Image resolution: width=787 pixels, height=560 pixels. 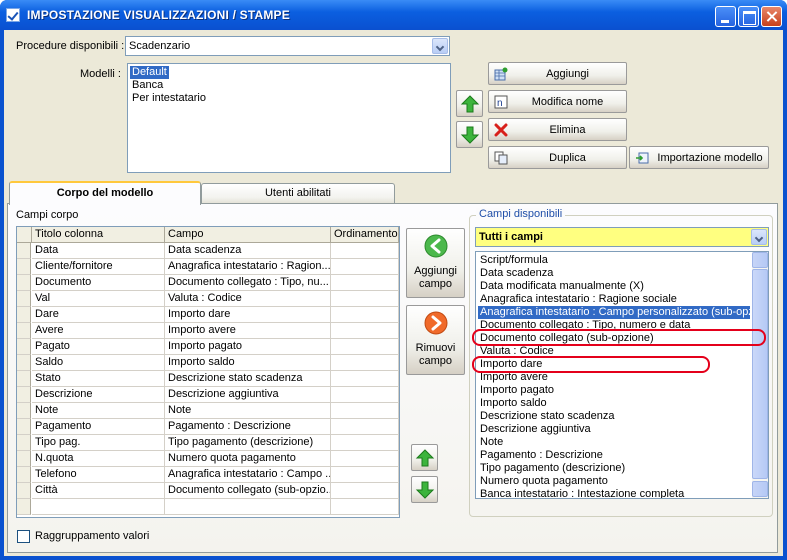 I want to click on grid-cell: Documento, so click(x=98, y=283).